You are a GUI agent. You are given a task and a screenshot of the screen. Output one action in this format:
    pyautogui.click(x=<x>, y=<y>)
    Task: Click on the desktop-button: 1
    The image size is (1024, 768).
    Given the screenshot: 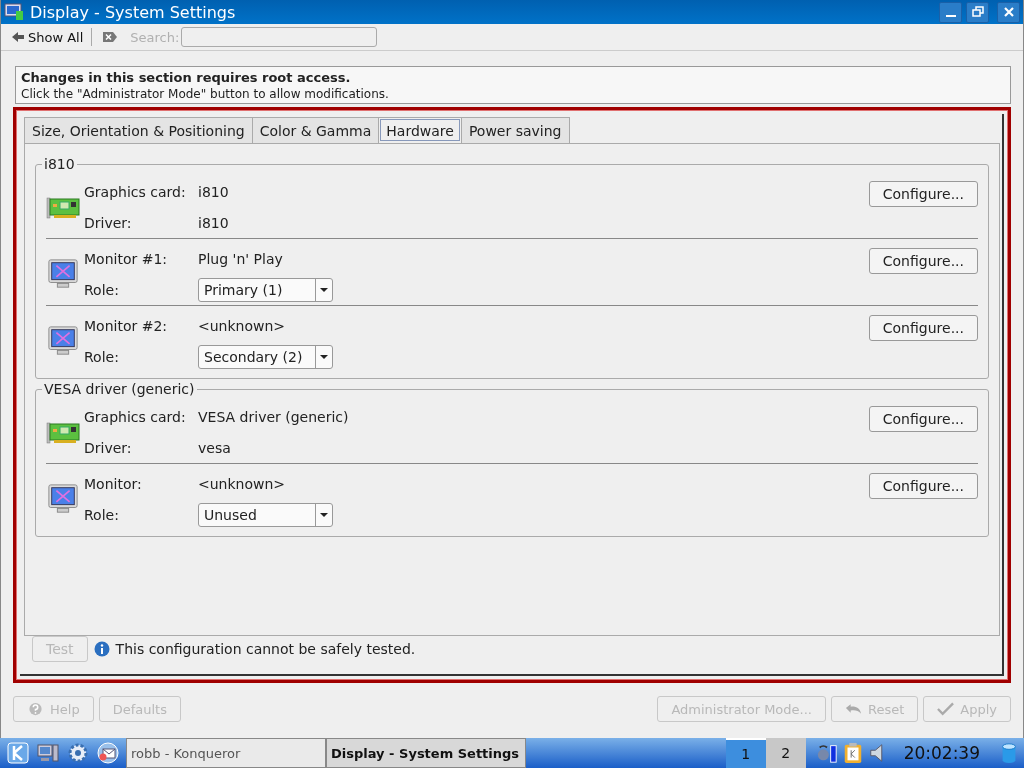 What is the action you would take?
    pyautogui.click(x=745, y=753)
    